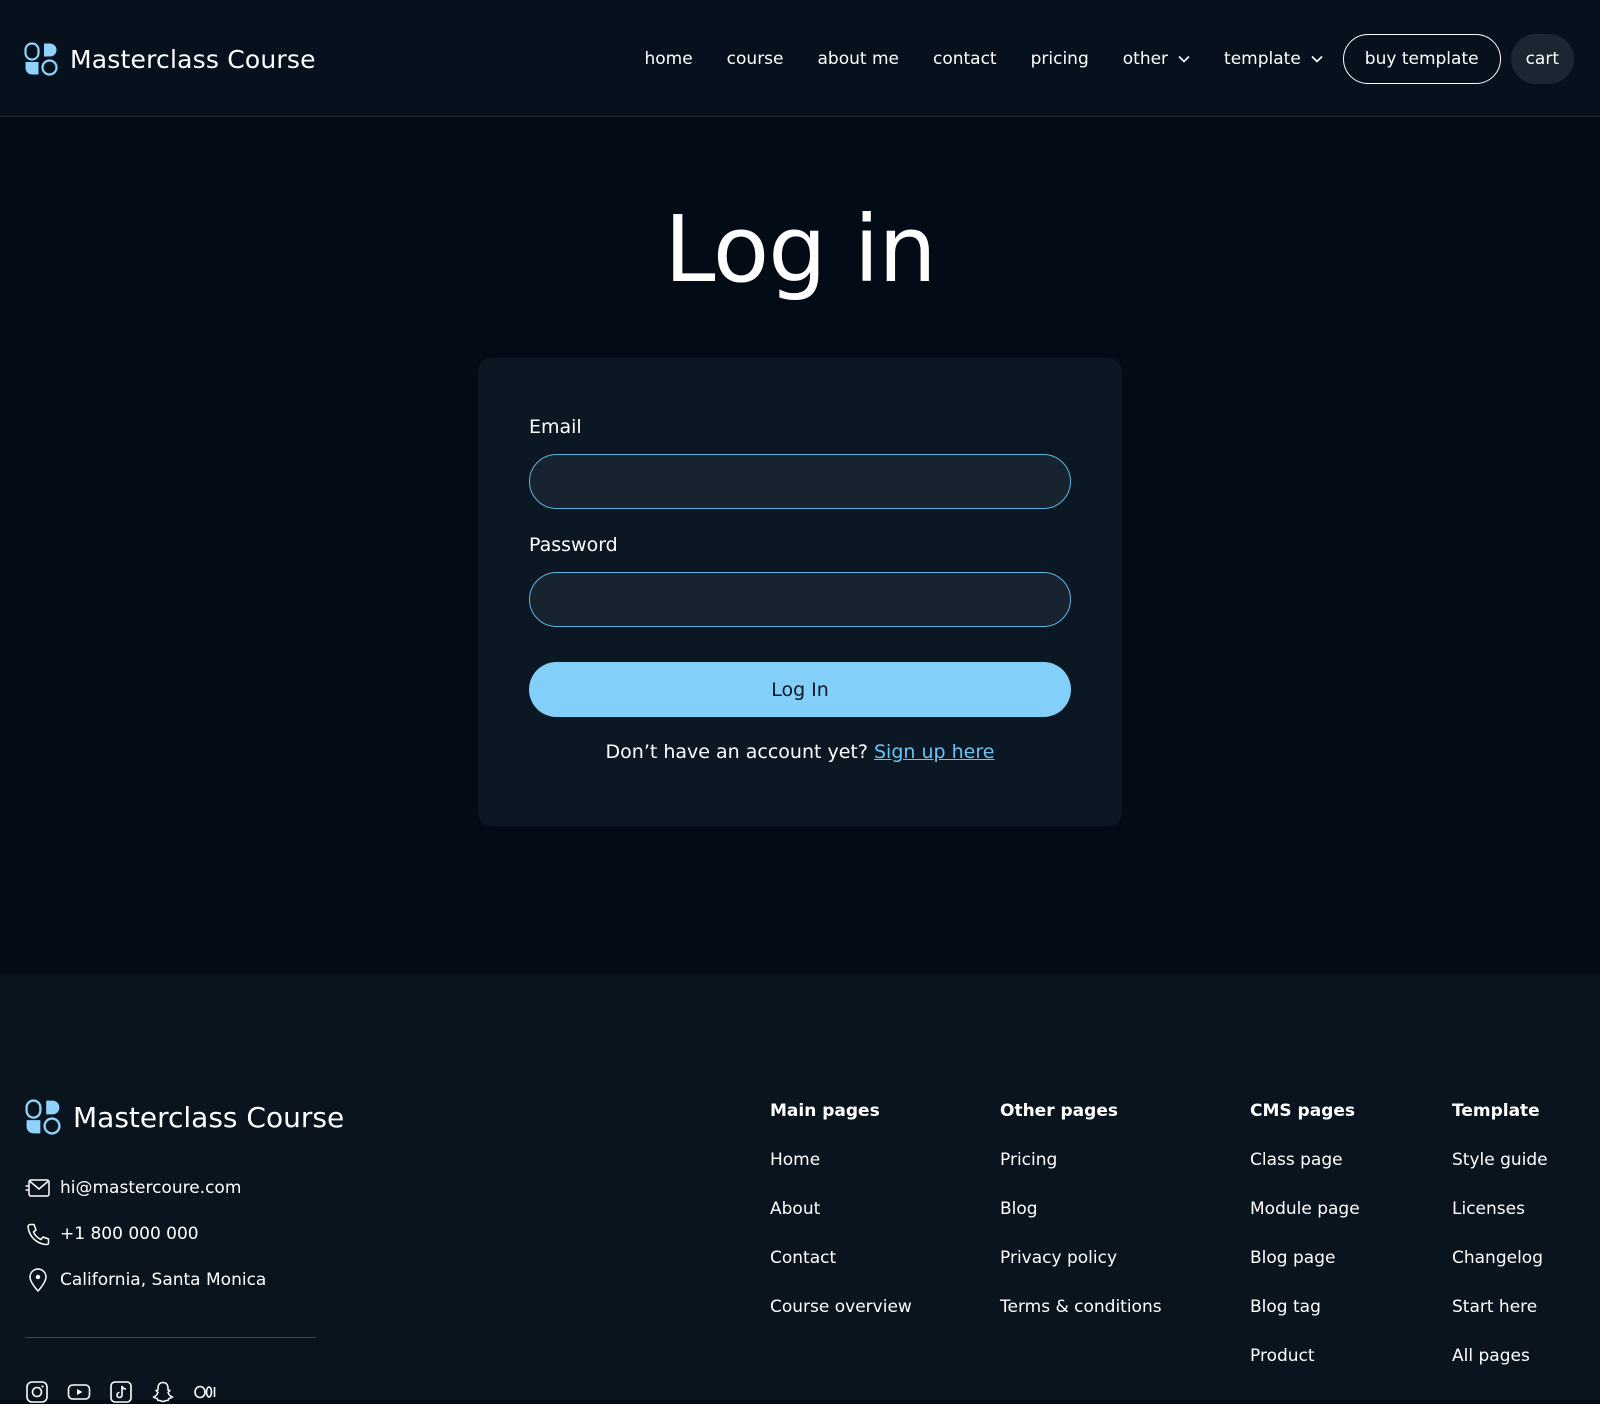 The width and height of the screenshot is (1600, 1404). Describe the element at coordinates (739, 752) in the screenshot. I see `signup-prompt-text: Don’t have an account yet?` at that location.